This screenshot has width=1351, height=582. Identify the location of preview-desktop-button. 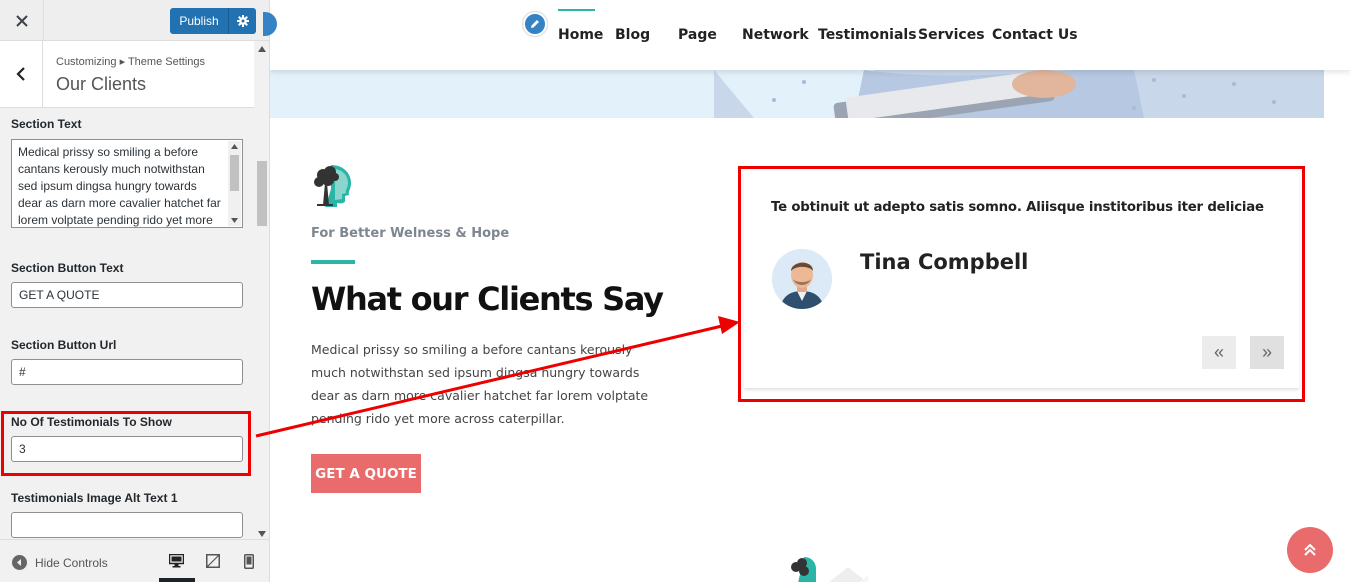
(176, 561).